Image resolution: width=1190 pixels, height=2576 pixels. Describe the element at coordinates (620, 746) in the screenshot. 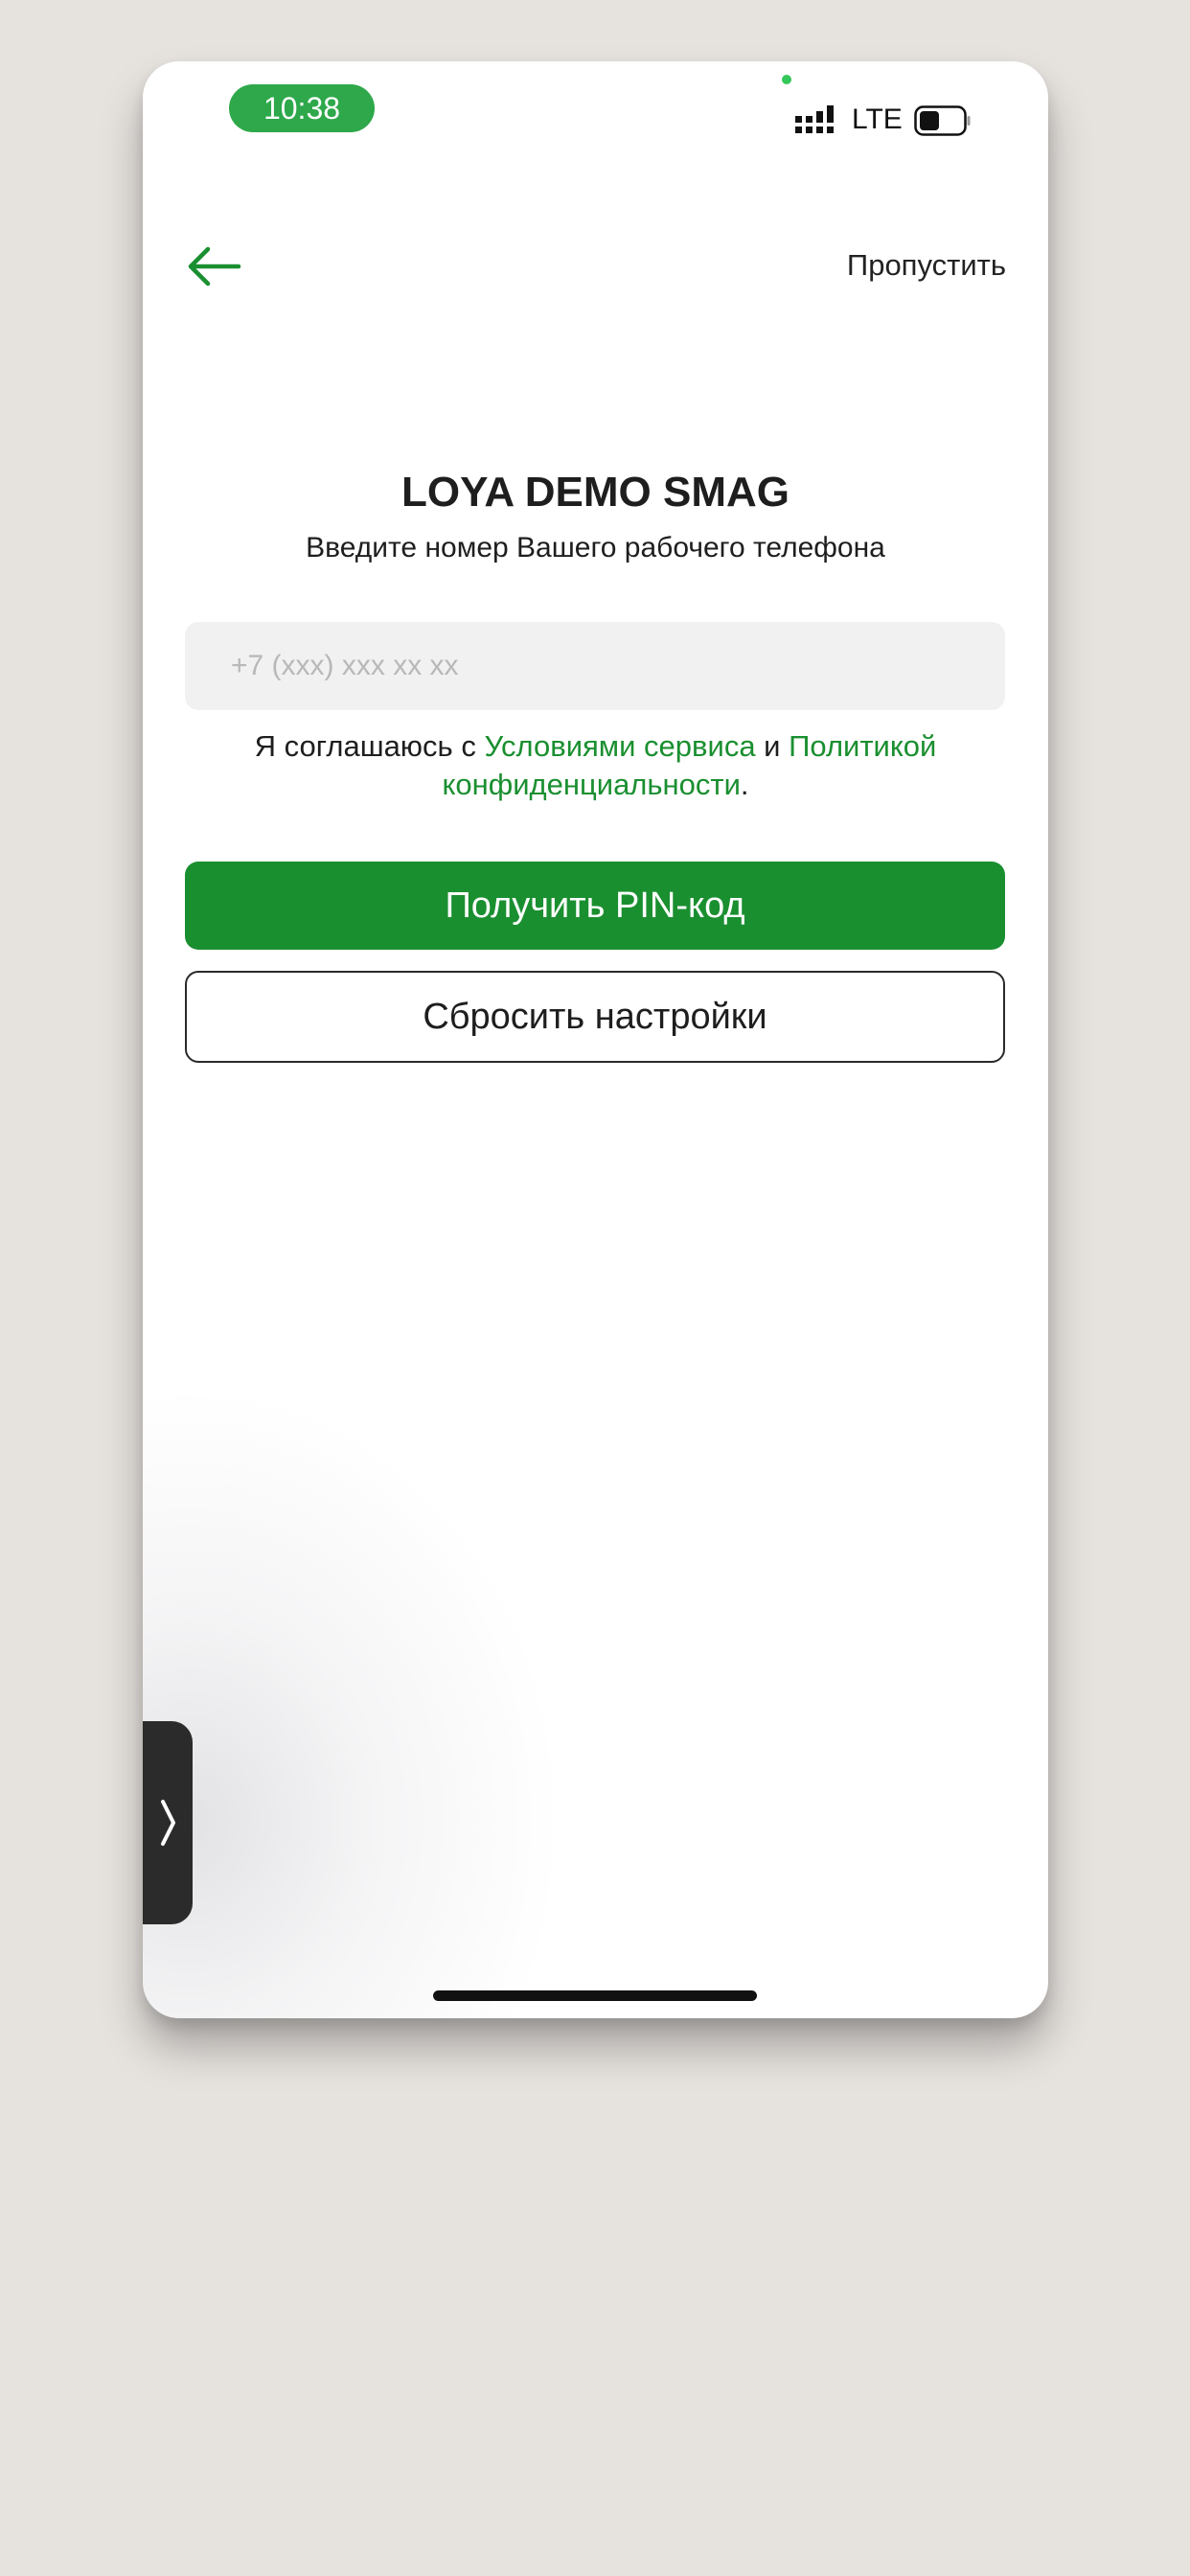

I see `terms-of-service-link: Условиями сервиса` at that location.